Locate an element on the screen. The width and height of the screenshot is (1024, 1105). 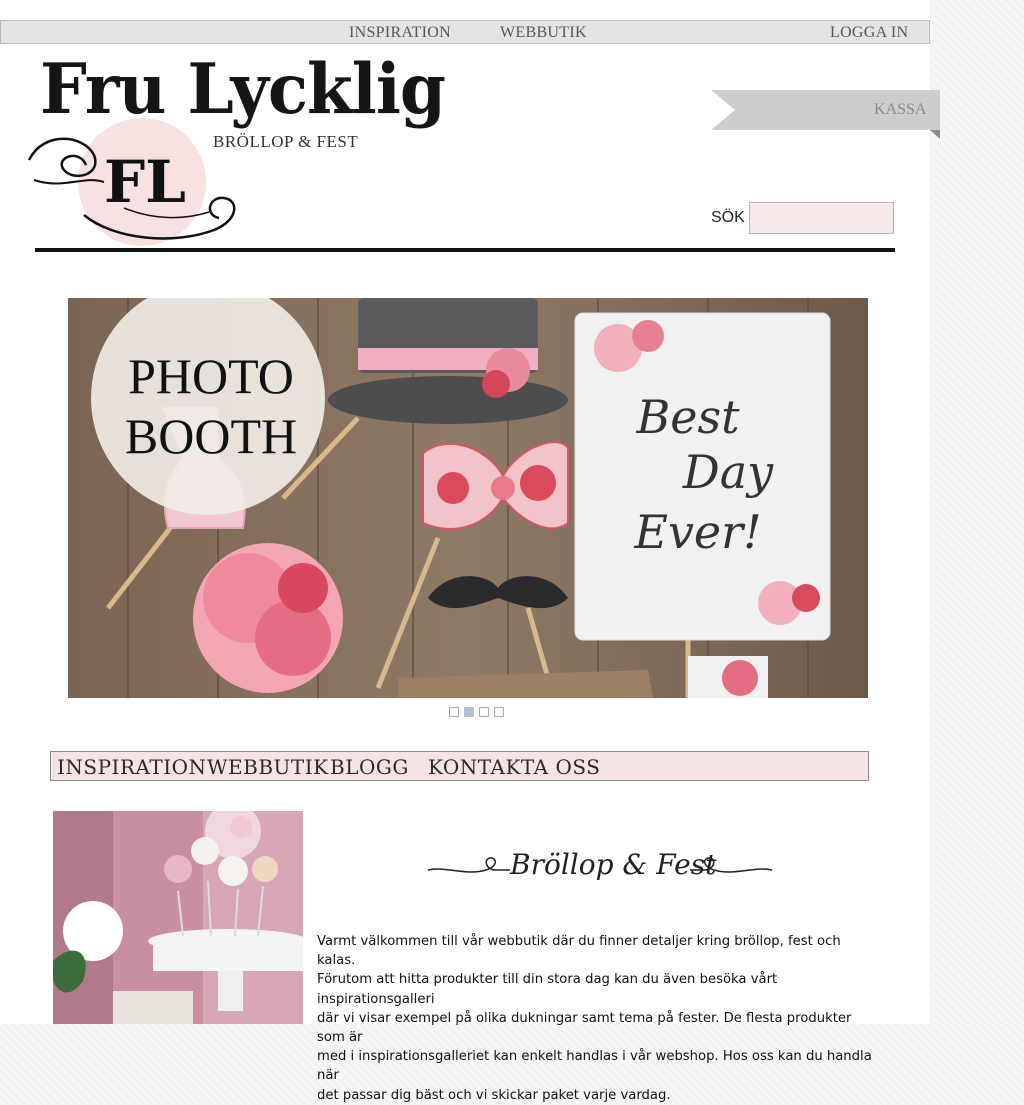
main-navigation: INSPIRATION WEBBUTIK BLOGG KONTAKTA OSS is located at coordinates (459, 766).